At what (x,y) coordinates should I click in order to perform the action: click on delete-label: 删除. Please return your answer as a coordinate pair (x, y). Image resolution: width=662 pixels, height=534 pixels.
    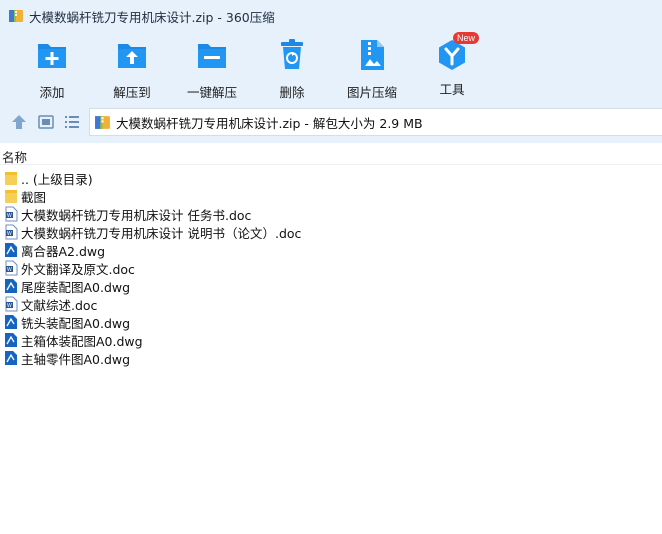
    Looking at the image, I should click on (292, 92).